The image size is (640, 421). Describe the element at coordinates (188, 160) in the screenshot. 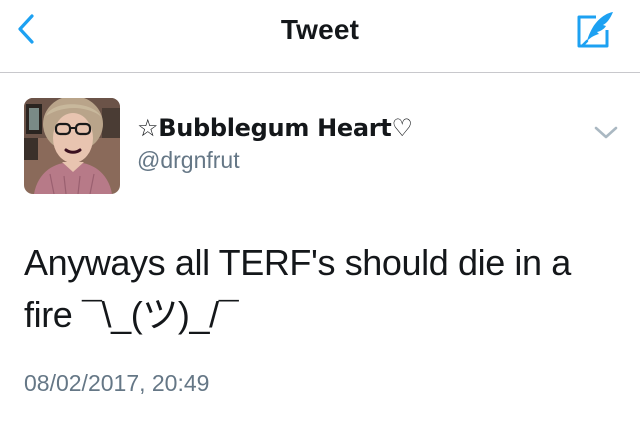

I see `user-handle: @drgnfrut` at that location.